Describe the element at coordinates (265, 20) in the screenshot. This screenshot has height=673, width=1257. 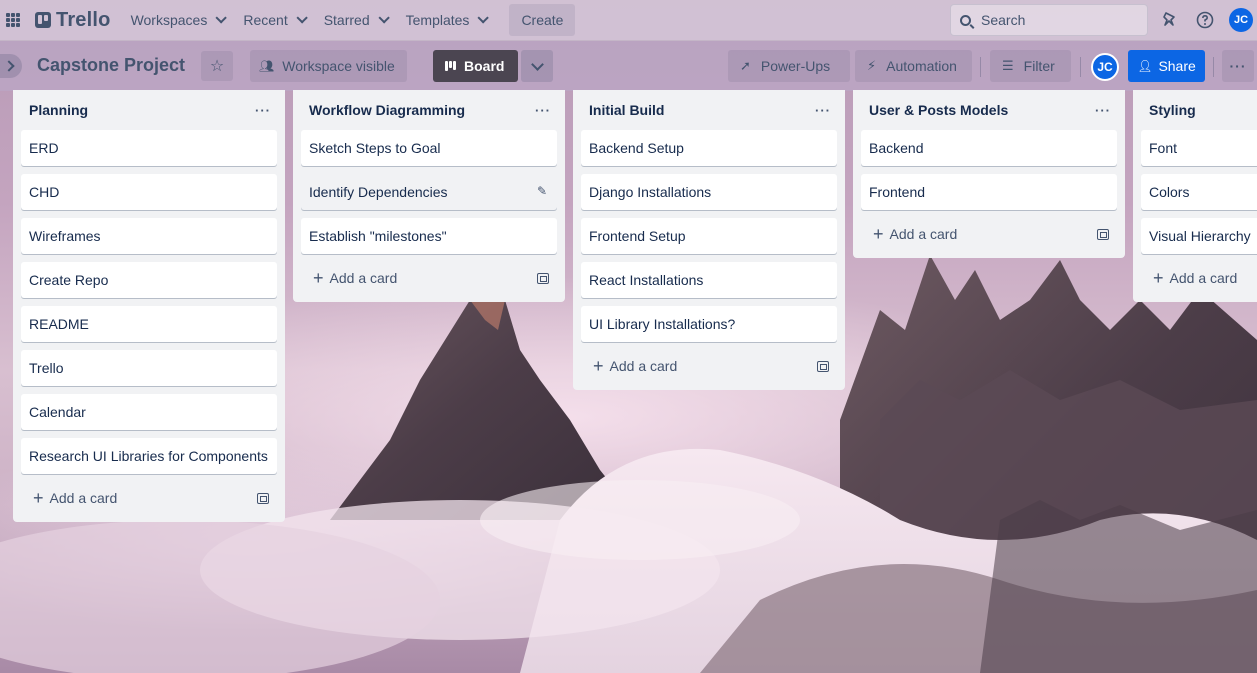
I see `nav-recent-label: Recent` at that location.